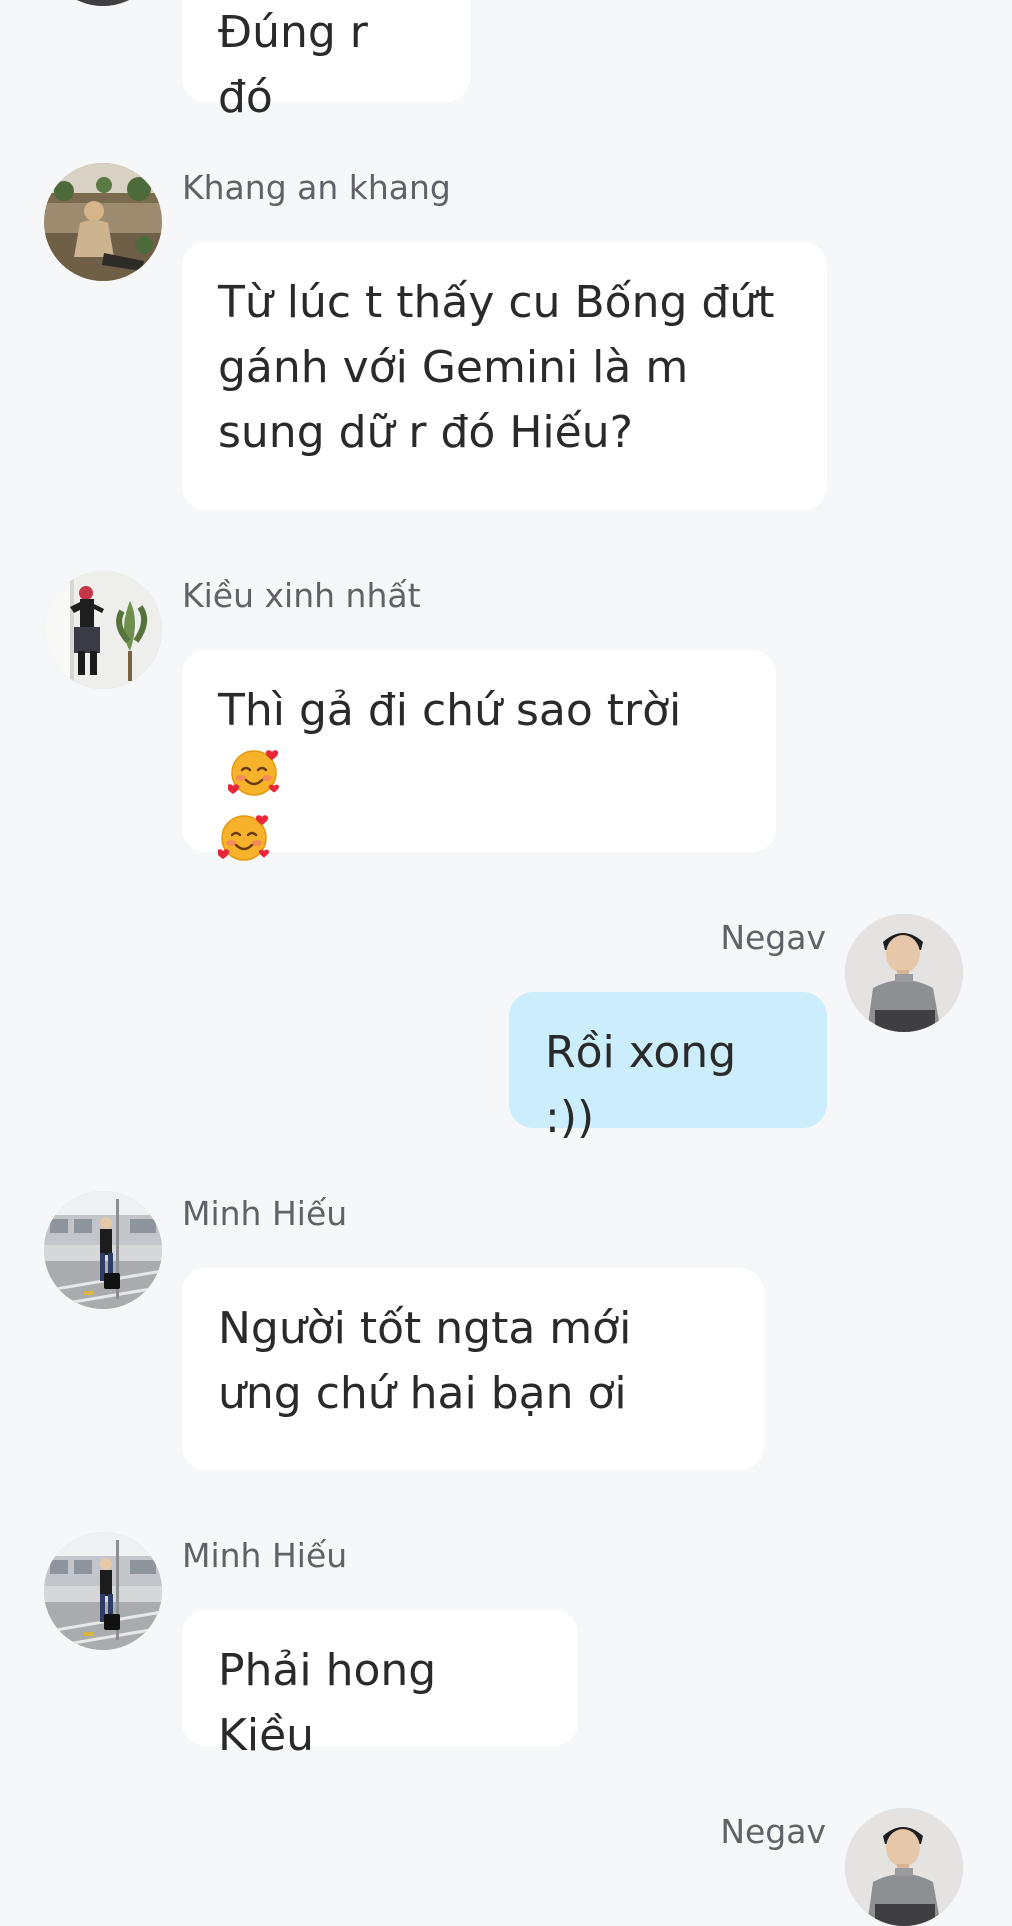 This screenshot has width=1012, height=1926. Describe the element at coordinates (103, 630) in the screenshot. I see `avatar-kieu` at that location.